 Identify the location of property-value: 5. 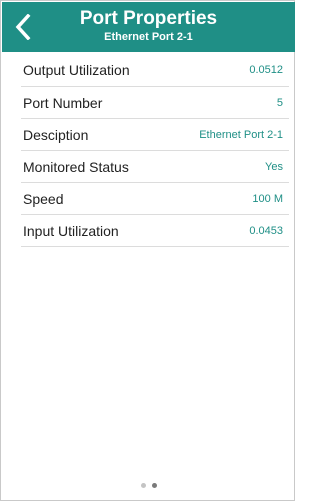
(279, 102).